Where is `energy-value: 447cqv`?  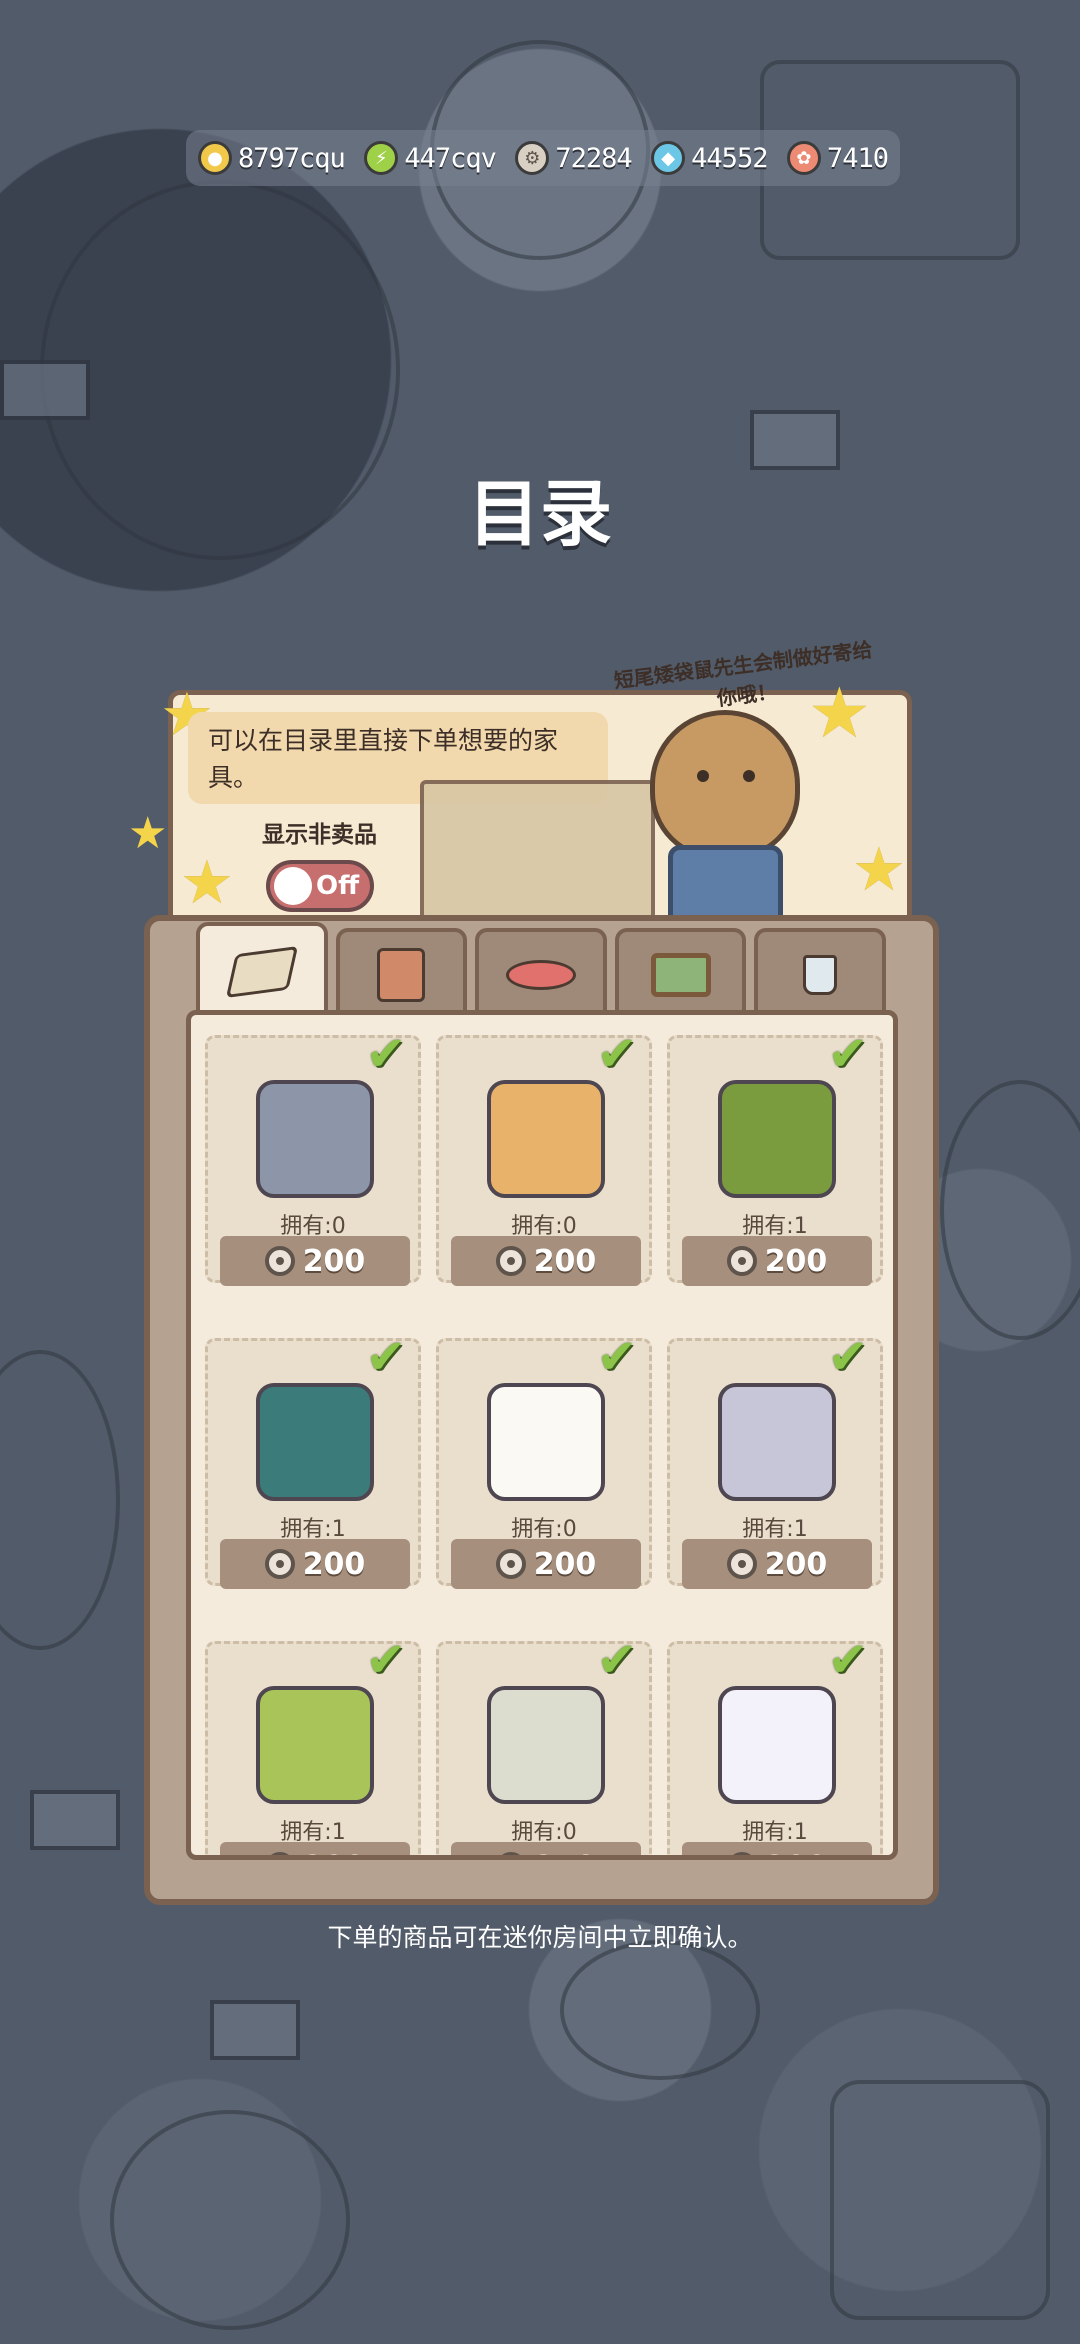 energy-value: 447cqv is located at coordinates (450, 158).